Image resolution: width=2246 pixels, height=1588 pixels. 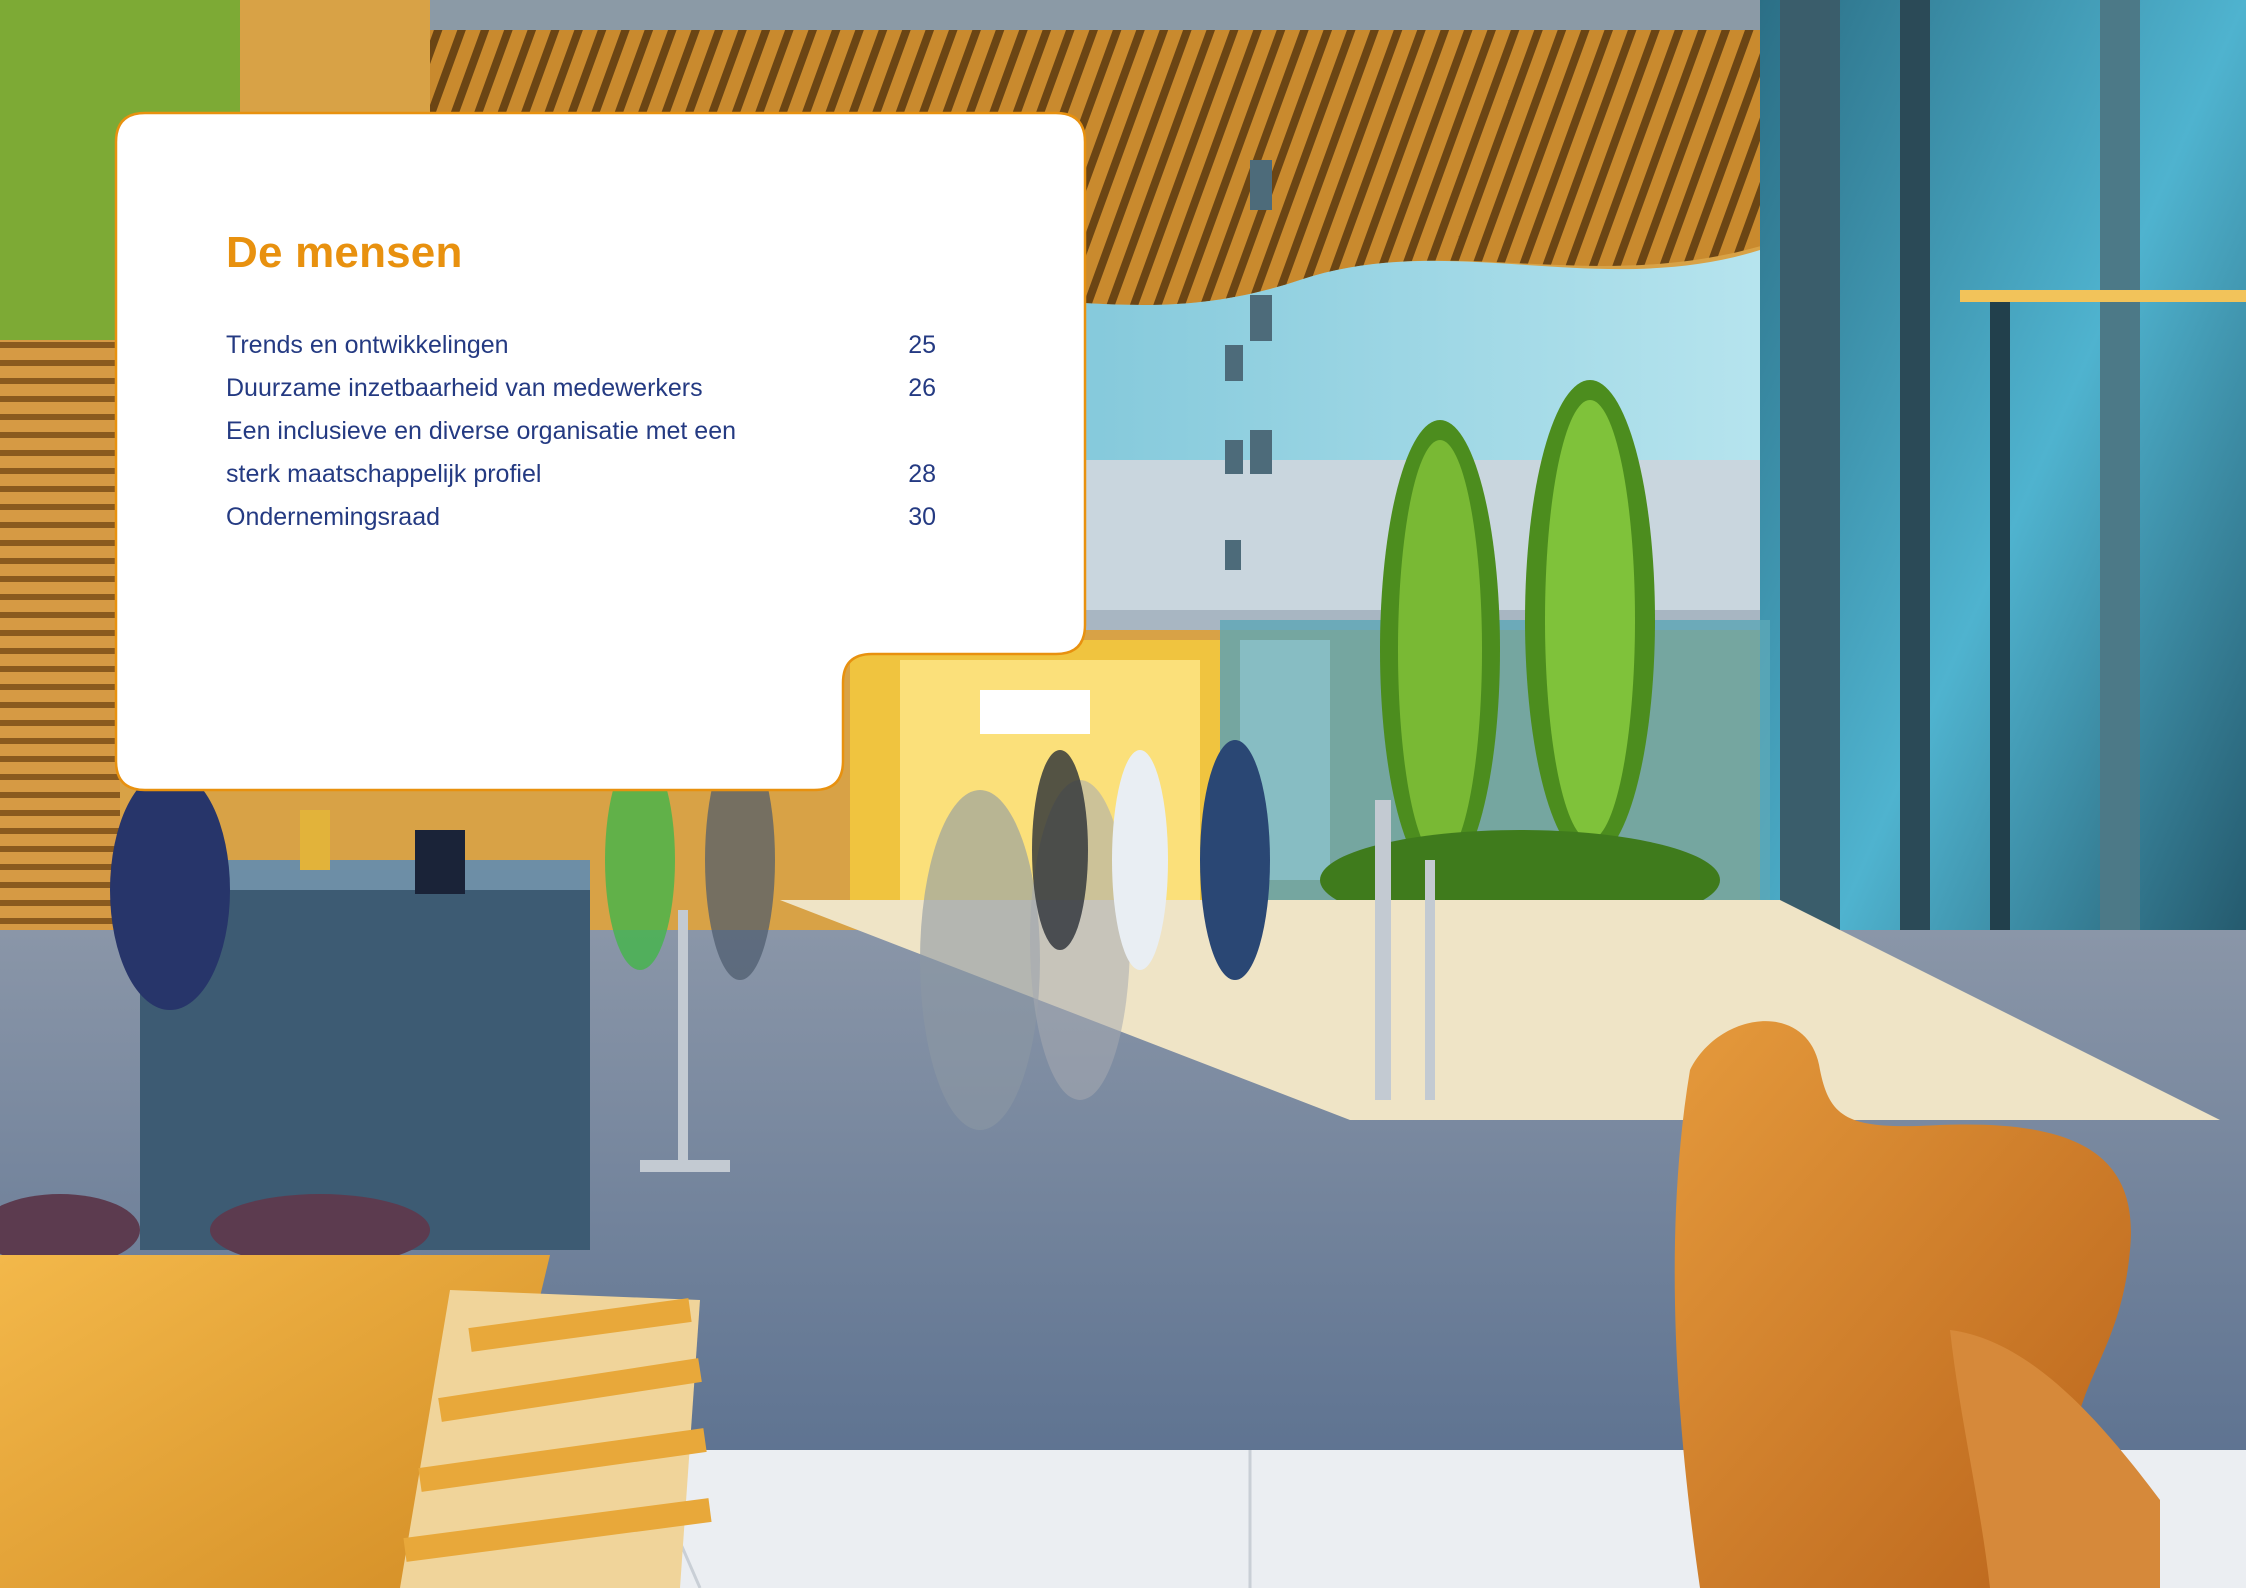 I want to click on toc-entry-page: 26, so click(x=922, y=388).